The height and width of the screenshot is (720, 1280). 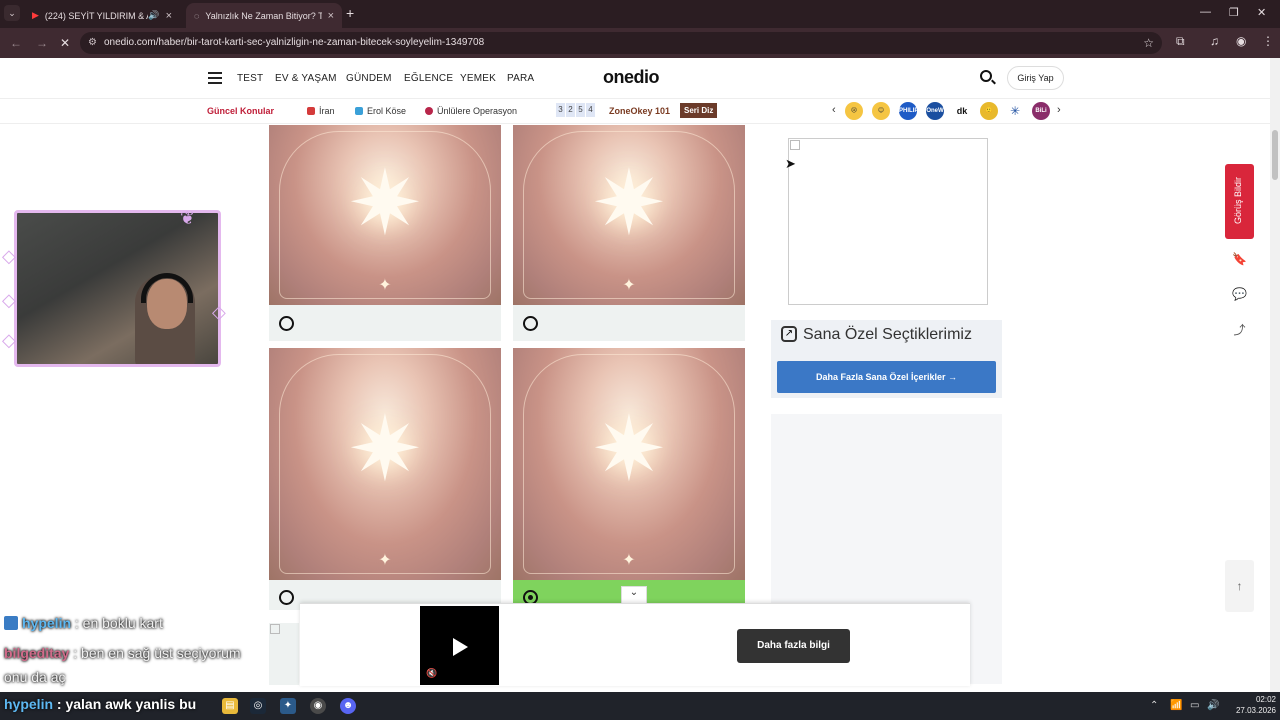 What do you see at coordinates (350, 13) in the screenshot?
I see `new-tab-button: +` at bounding box center [350, 13].